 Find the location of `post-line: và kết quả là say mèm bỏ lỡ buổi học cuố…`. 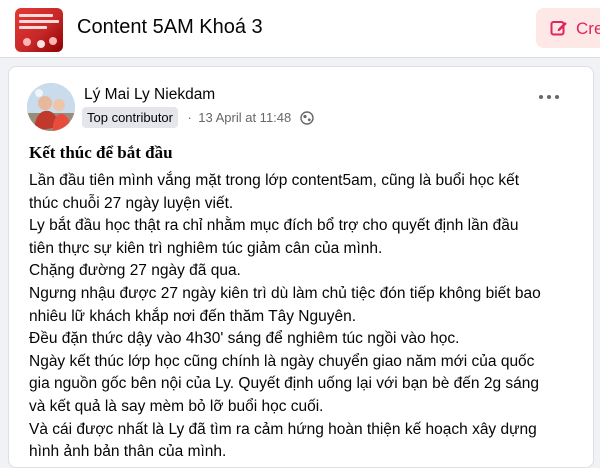

post-line: và kết quả là say mèm bỏ lỡ buổi học cuố… is located at coordinates (176, 406).